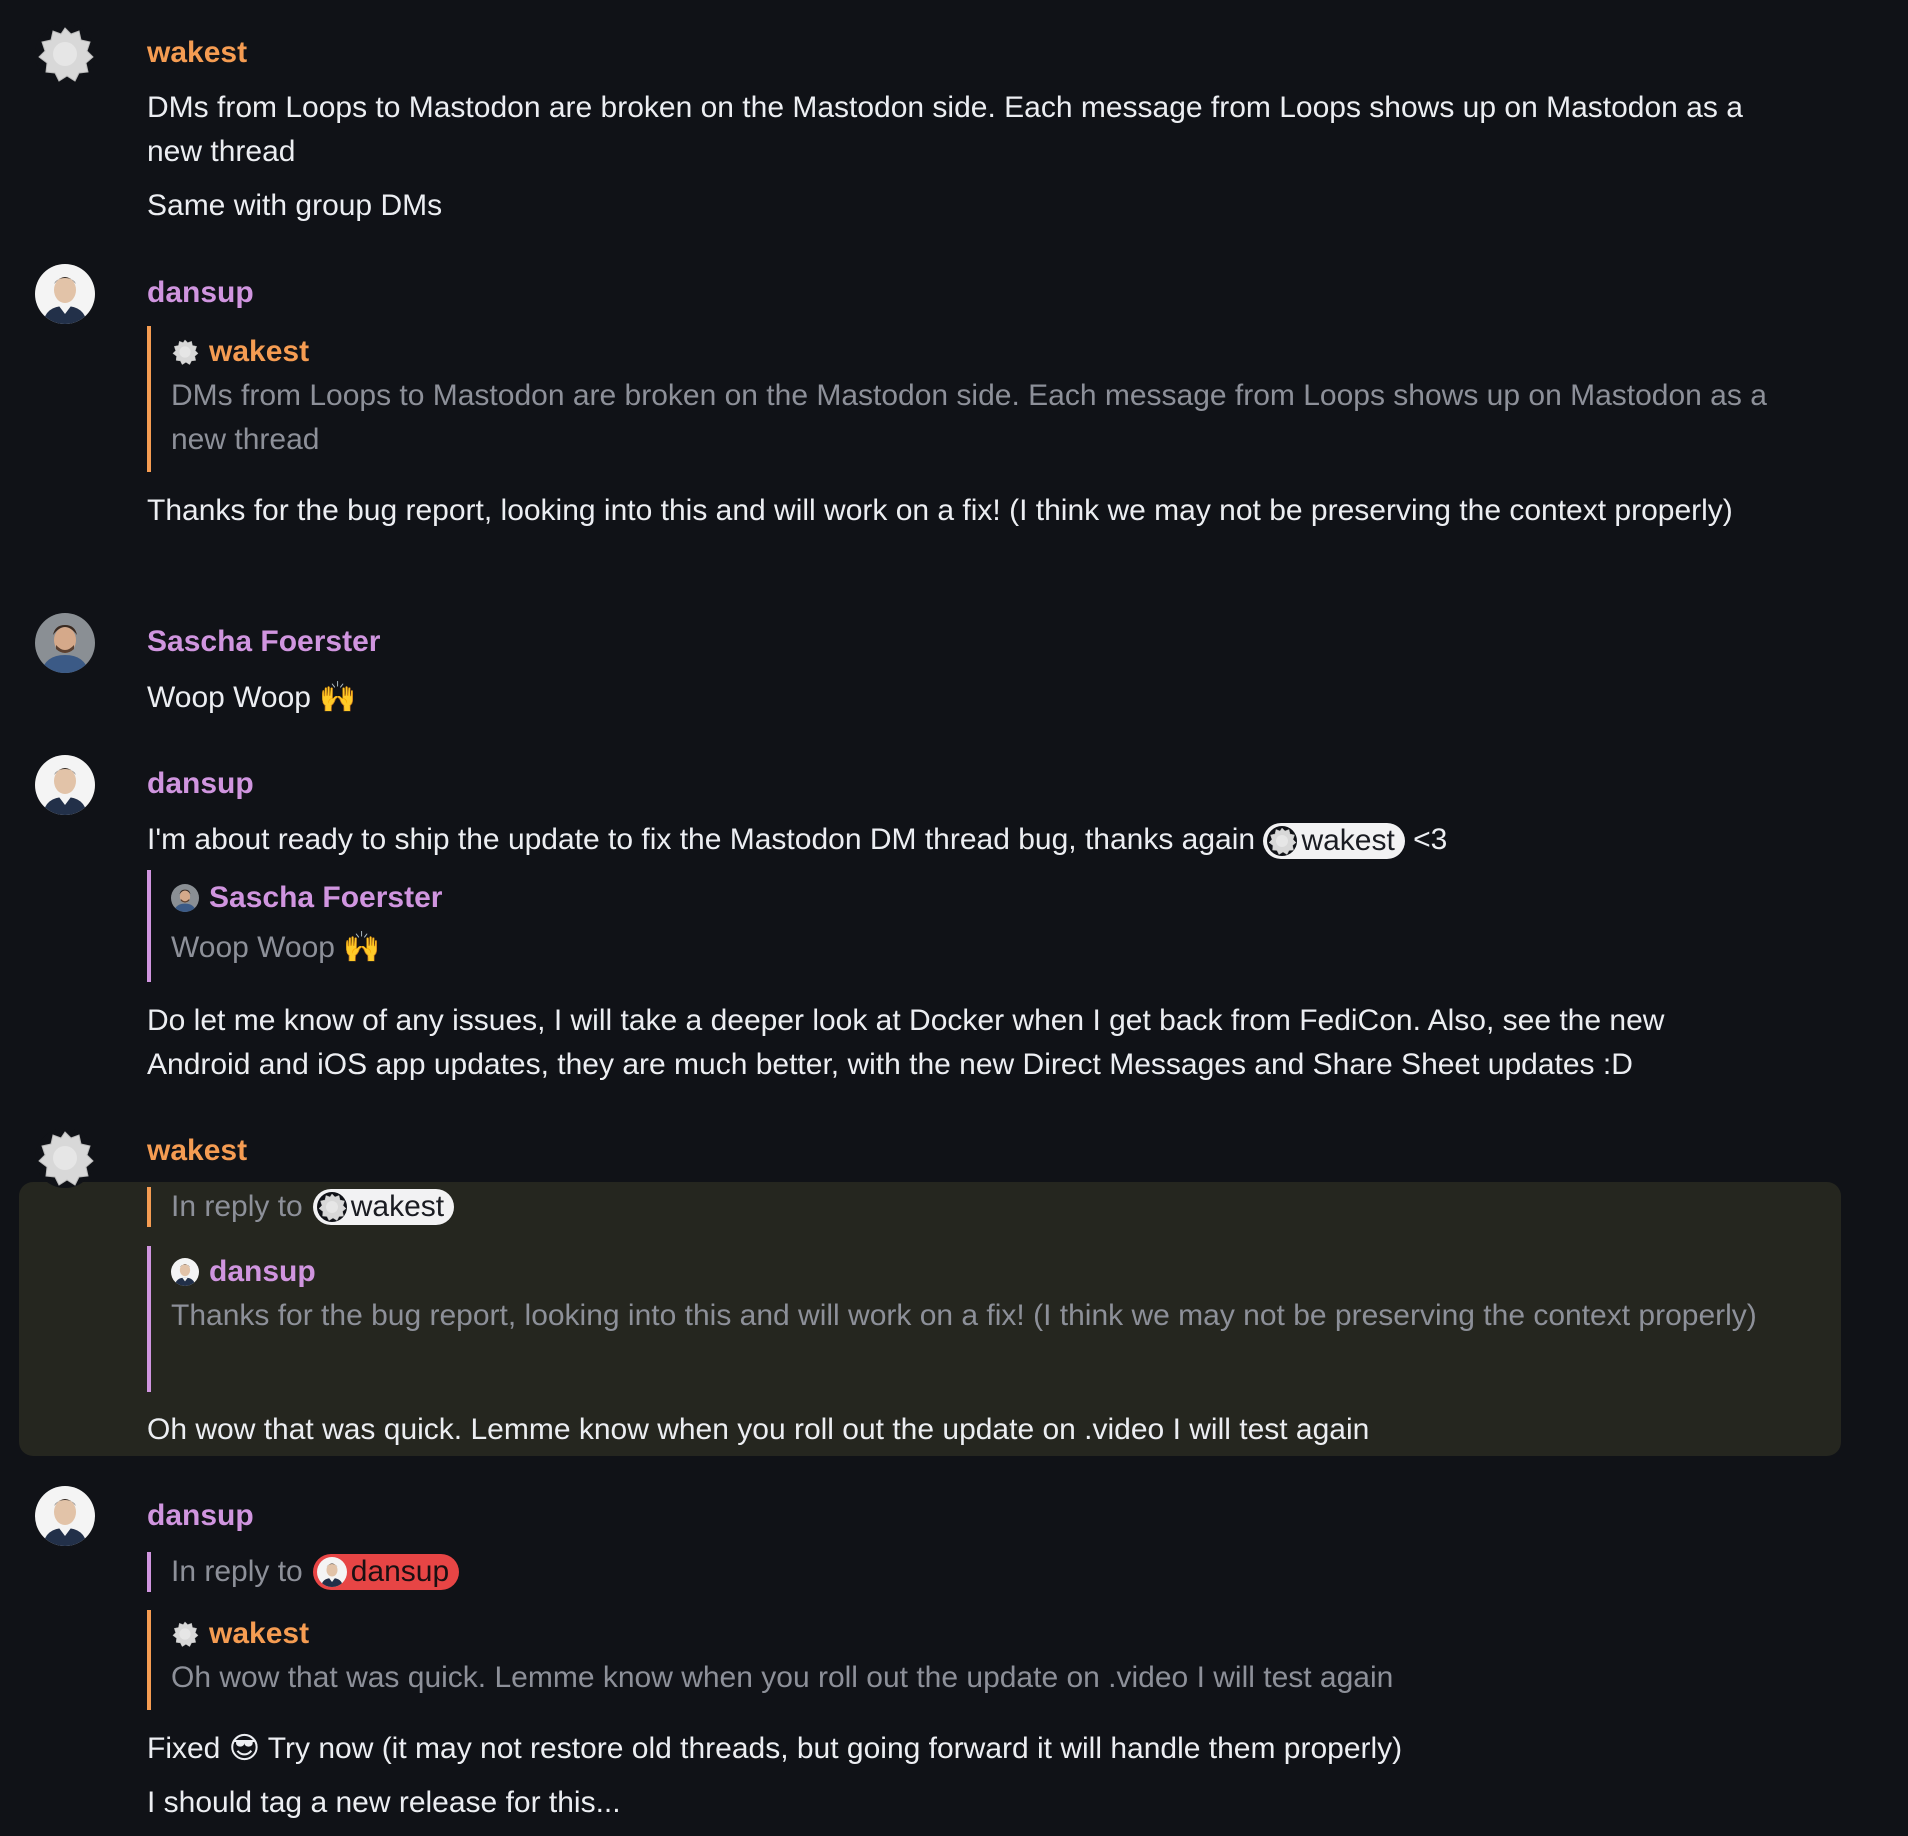 Image resolution: width=1908 pixels, height=1836 pixels. Describe the element at coordinates (295, 205) in the screenshot. I see `message-text: Same with group DMs` at that location.